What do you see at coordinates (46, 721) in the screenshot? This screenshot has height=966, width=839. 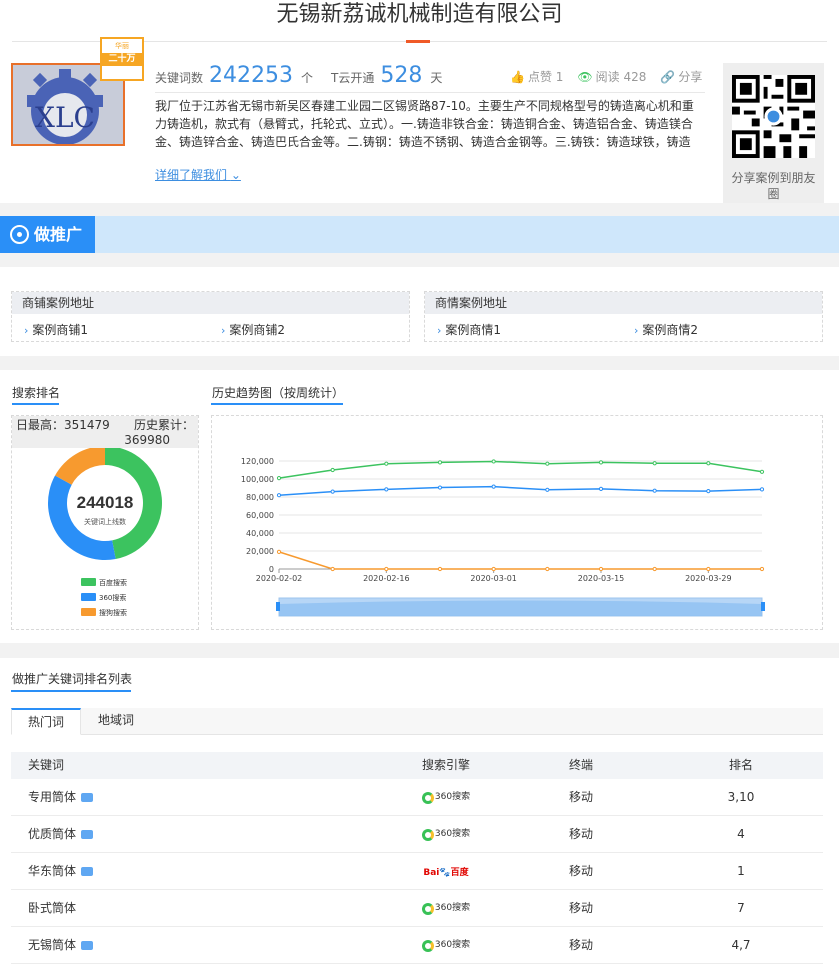 I see `tab-hot-words: 热门词` at bounding box center [46, 721].